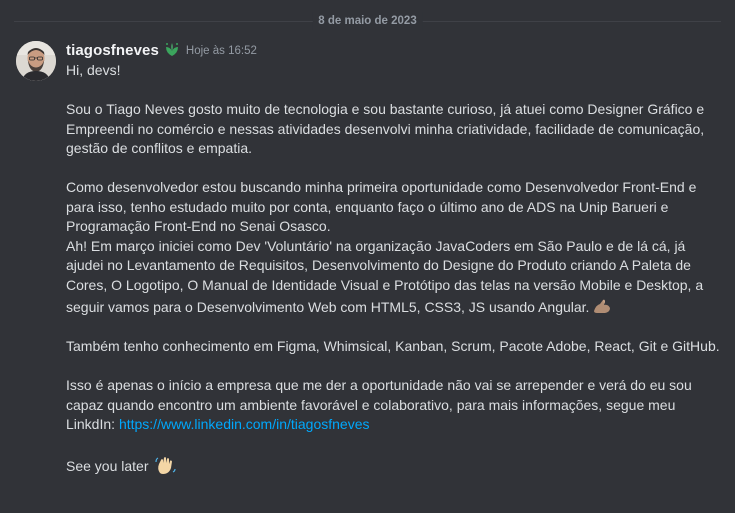 The width and height of the screenshot is (735, 513). What do you see at coordinates (602, 306) in the screenshot?
I see `muscle-emoji-icon` at bounding box center [602, 306].